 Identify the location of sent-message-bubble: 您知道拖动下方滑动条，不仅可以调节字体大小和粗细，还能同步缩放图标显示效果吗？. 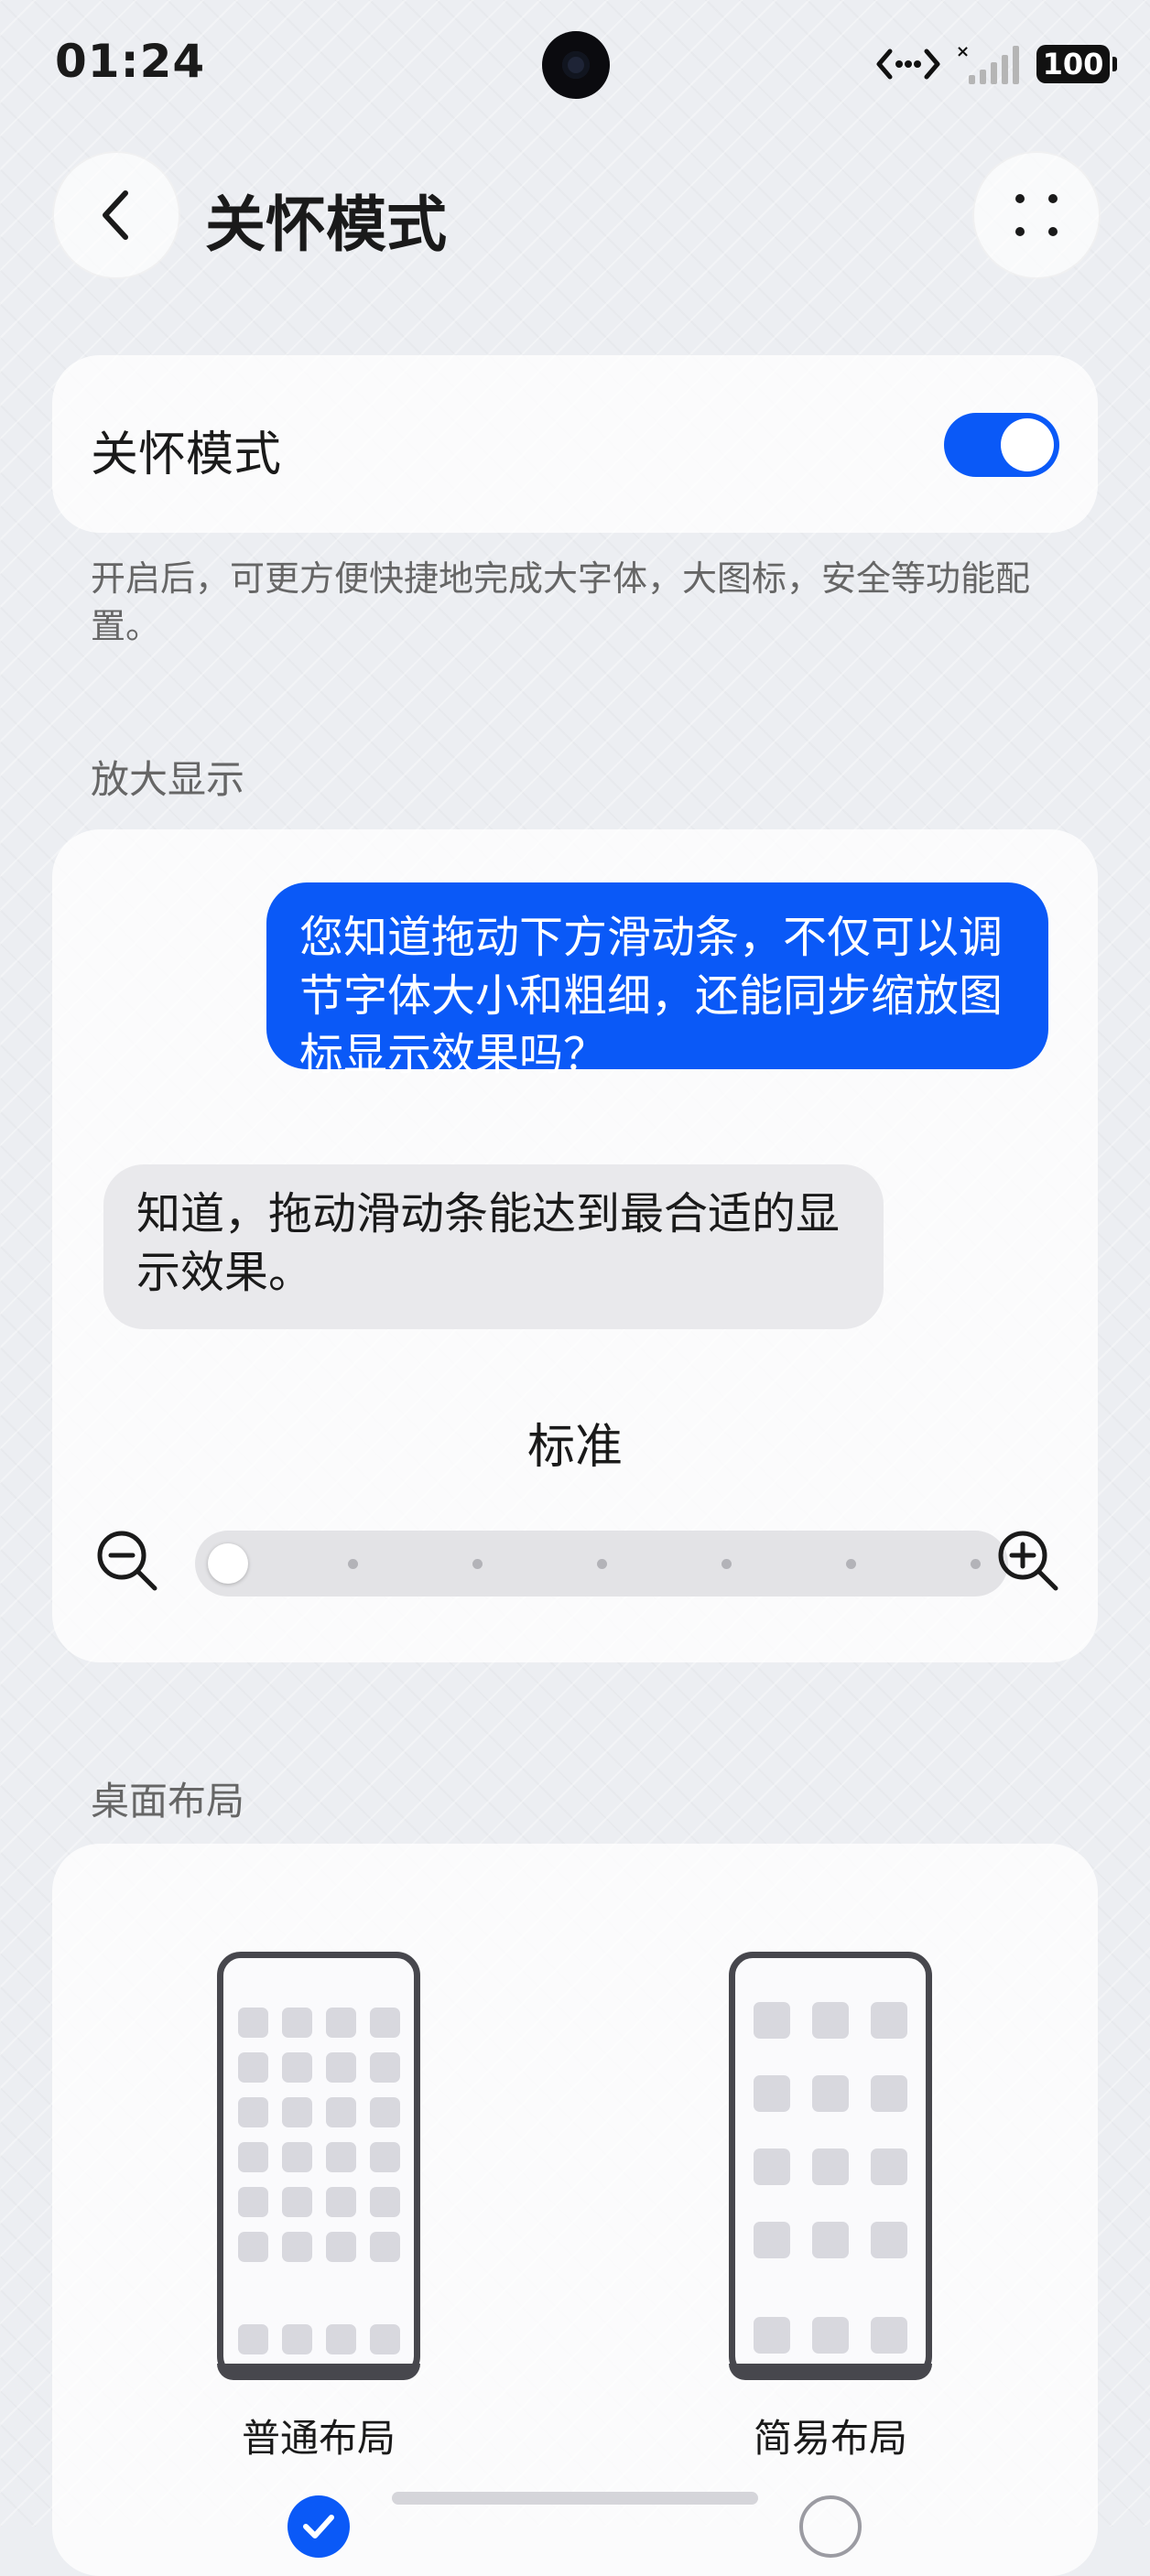
(657, 981).